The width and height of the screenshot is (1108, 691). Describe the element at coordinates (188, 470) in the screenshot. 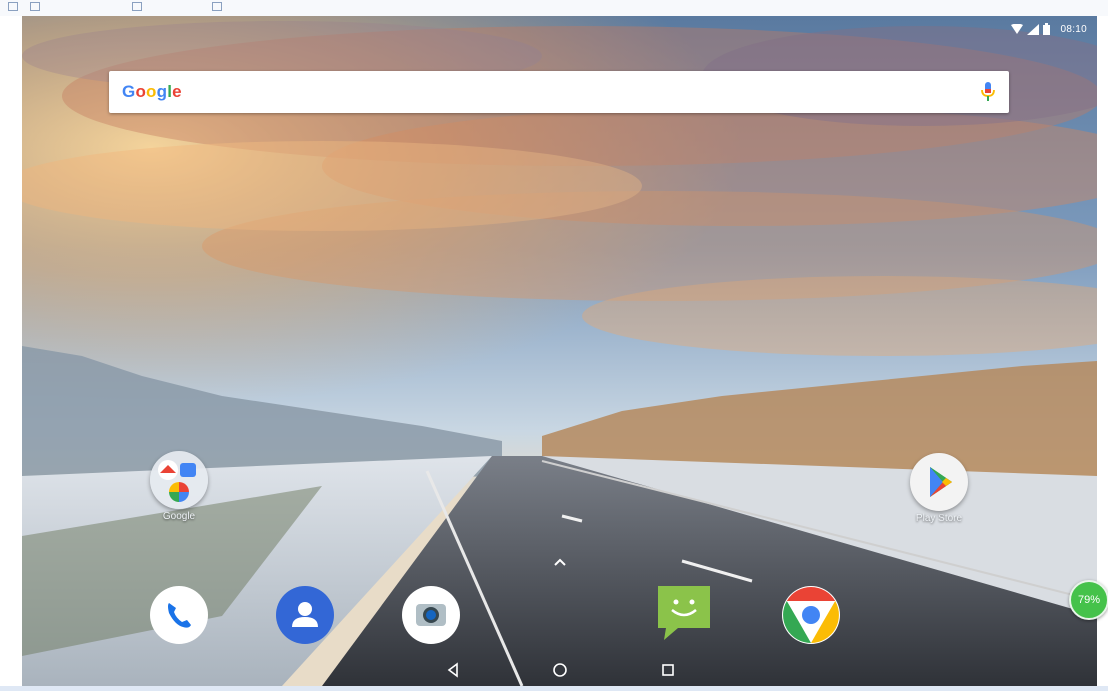

I see `duo-icon` at that location.